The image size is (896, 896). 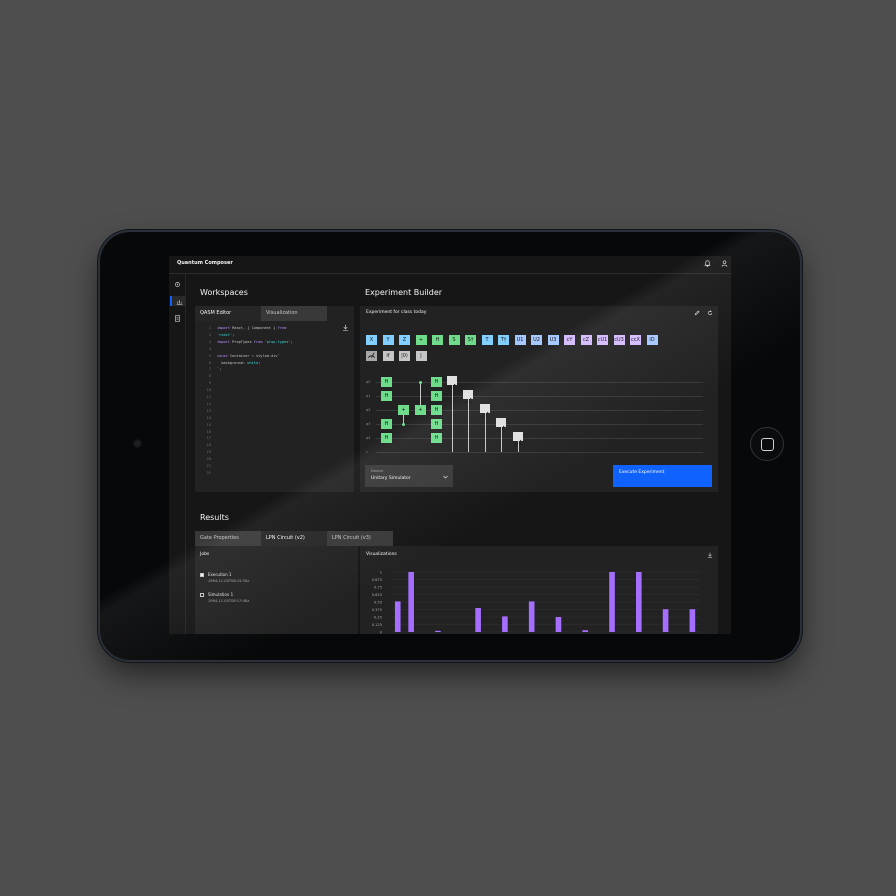 What do you see at coordinates (229, 581) in the screenshot?
I see `job-timestamp: 1994-11-05T08:15:30z` at bounding box center [229, 581].